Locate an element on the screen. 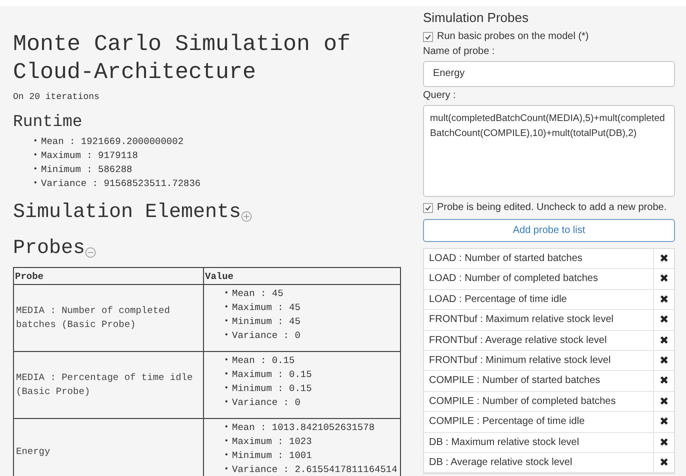  column-header: Probe is located at coordinates (109, 276).